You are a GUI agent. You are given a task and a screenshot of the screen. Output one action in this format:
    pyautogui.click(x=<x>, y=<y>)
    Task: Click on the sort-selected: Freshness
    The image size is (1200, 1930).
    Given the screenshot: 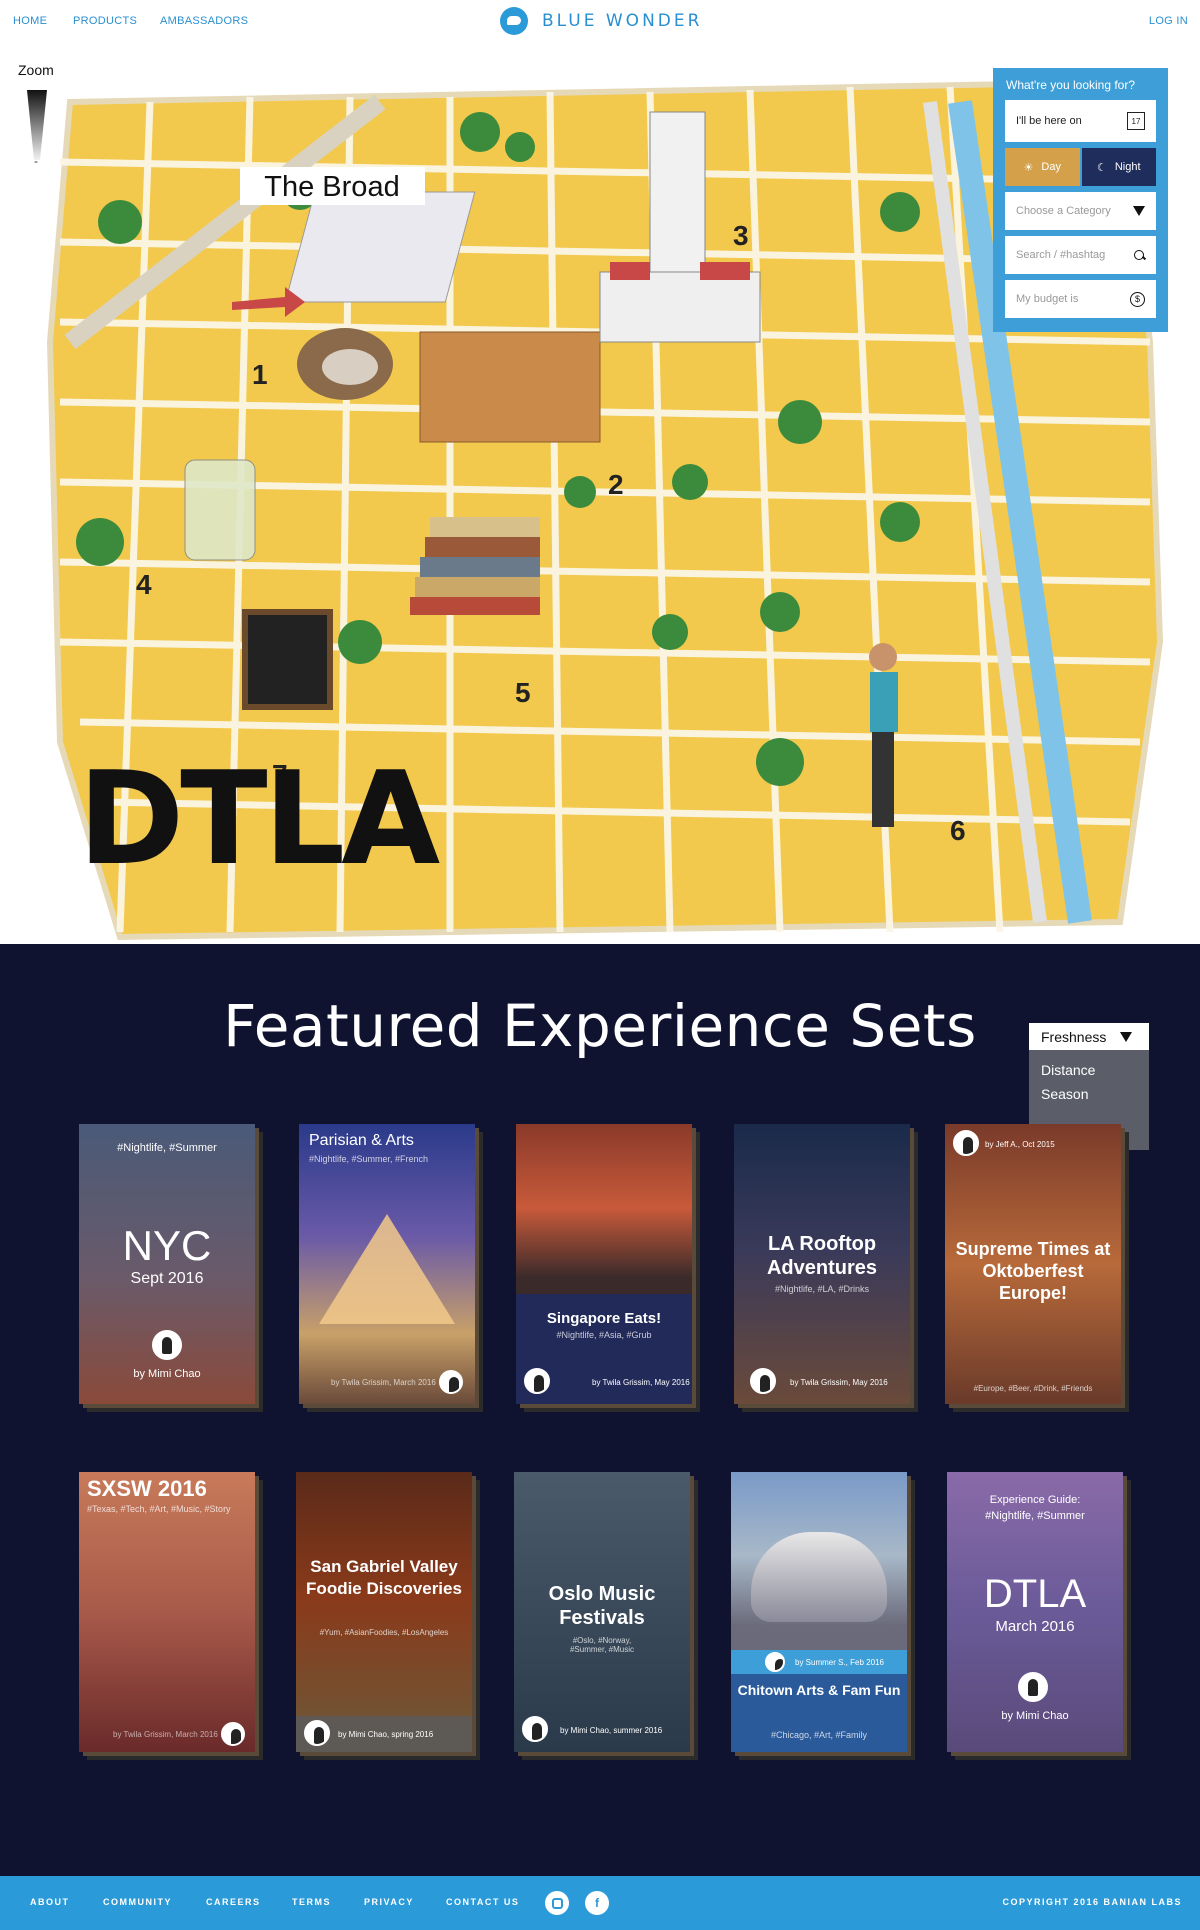 What is the action you would take?
    pyautogui.click(x=1089, y=1036)
    